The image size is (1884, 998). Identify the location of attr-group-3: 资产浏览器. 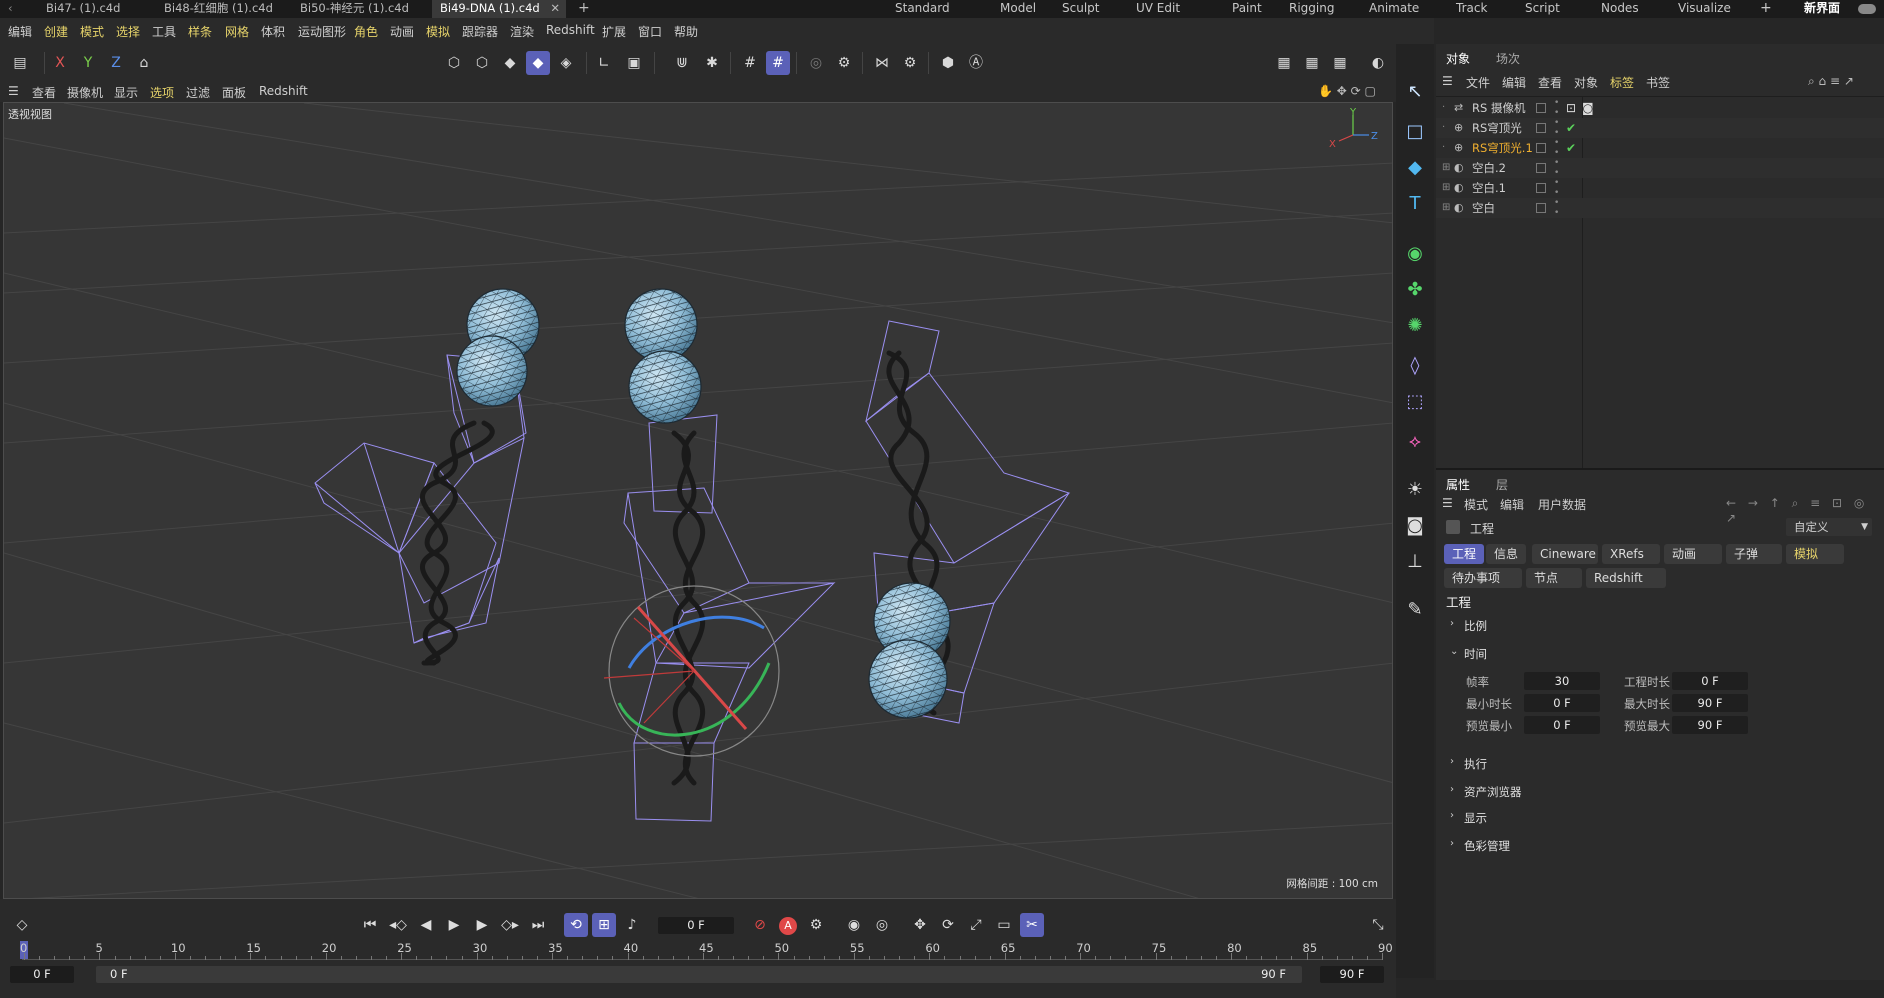
(1493, 792).